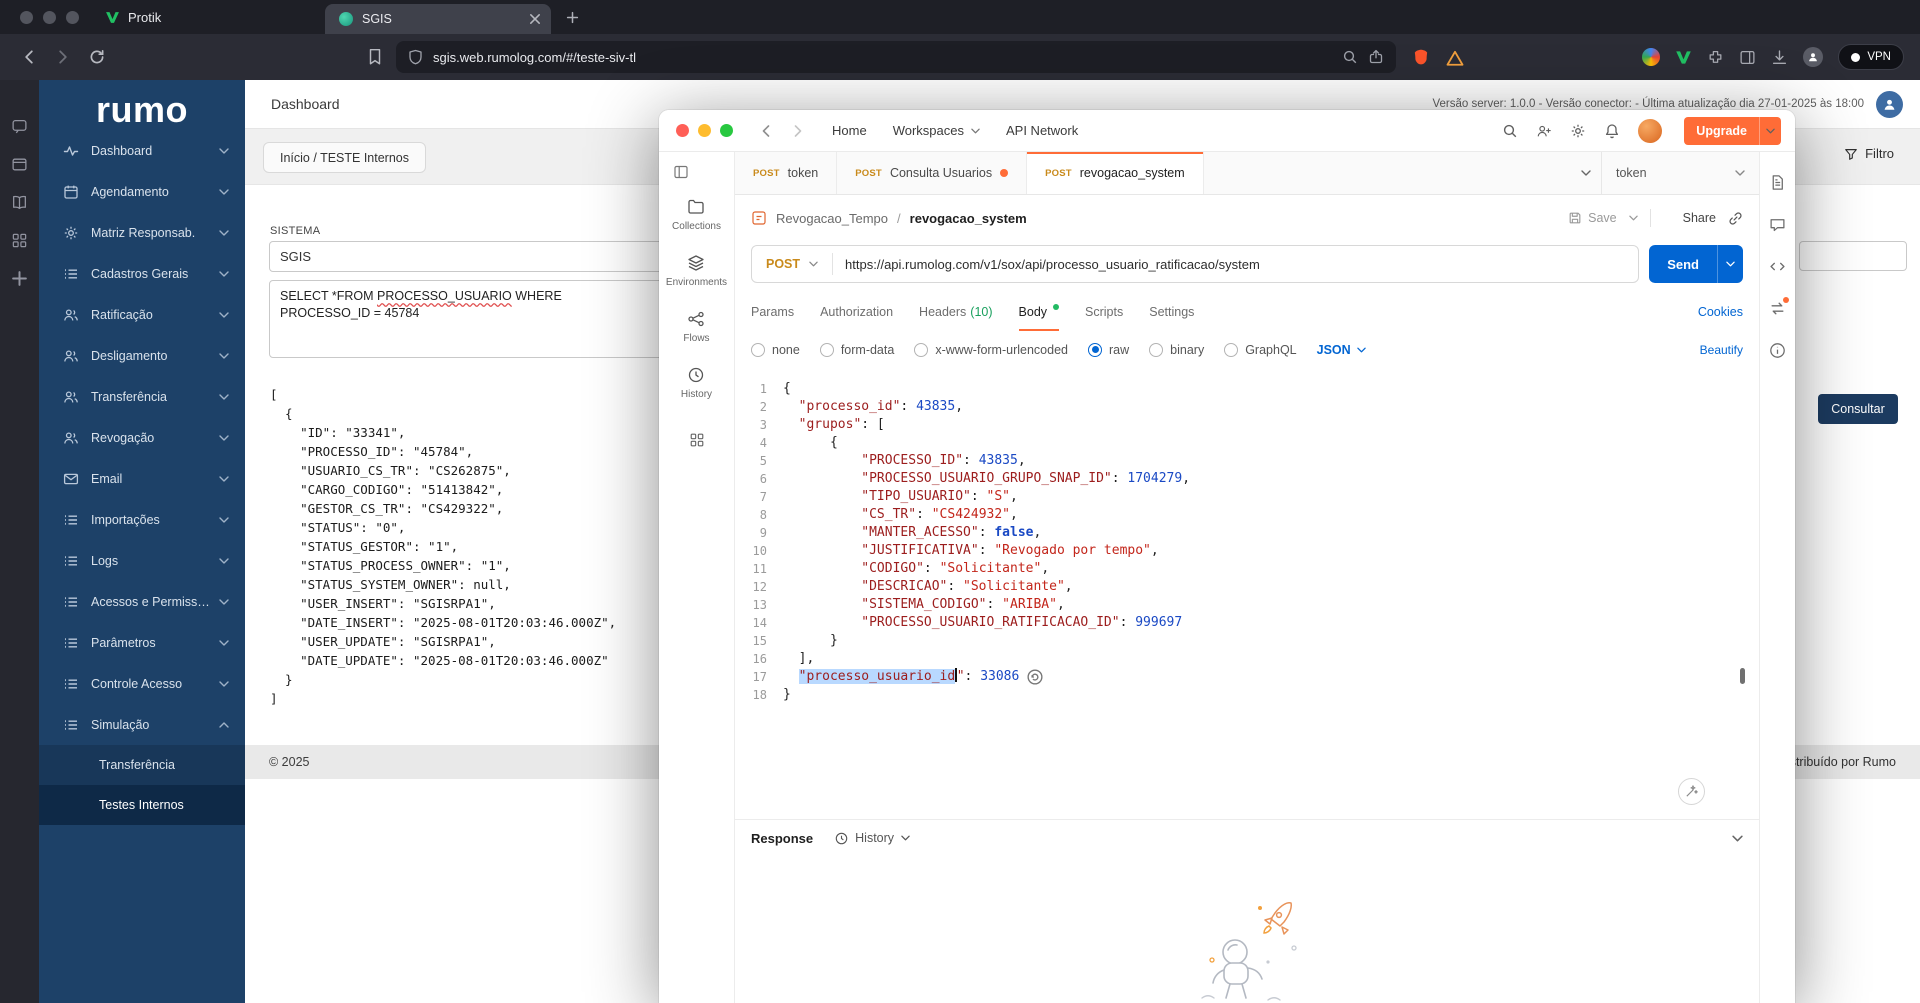 The height and width of the screenshot is (1003, 1920). I want to click on new-tab-icon, so click(572, 17).